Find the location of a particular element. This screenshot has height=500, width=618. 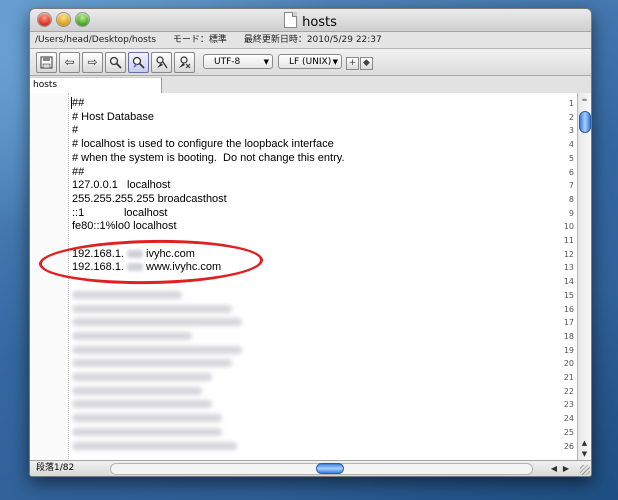

document-icon is located at coordinates (291, 20).